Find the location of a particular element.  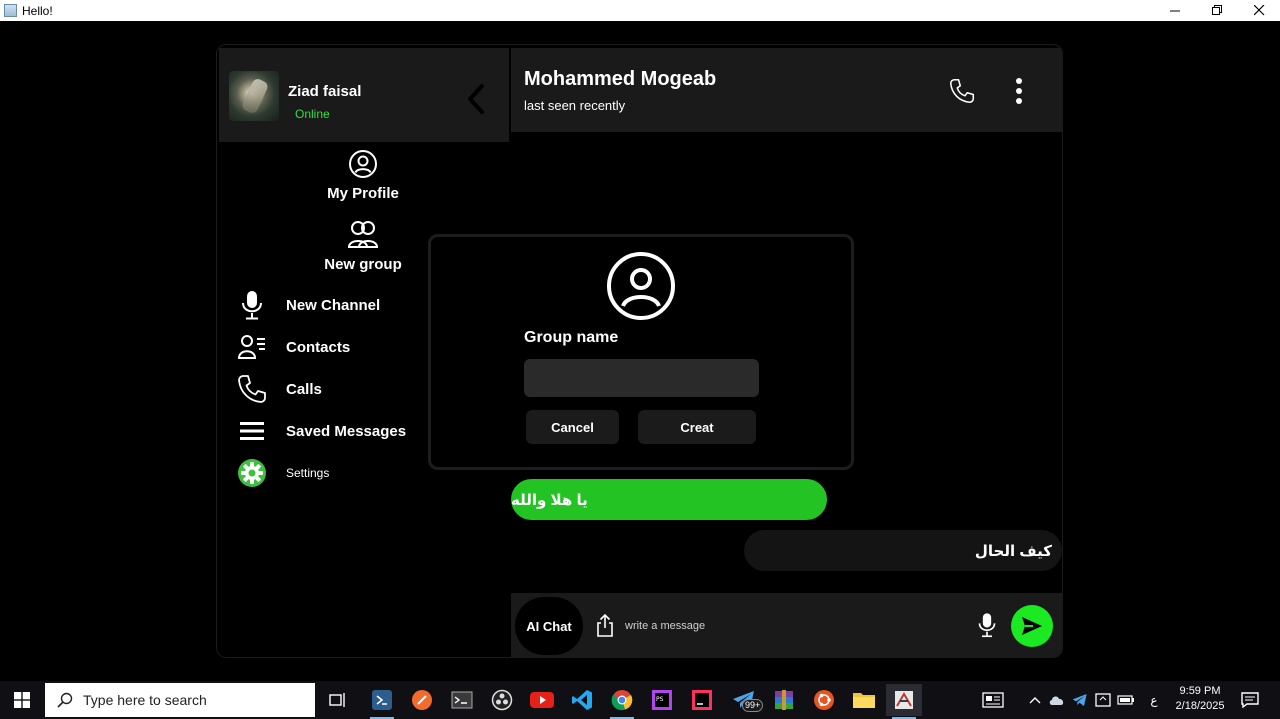

search-placeholder: Type here to search is located at coordinates (145, 700).